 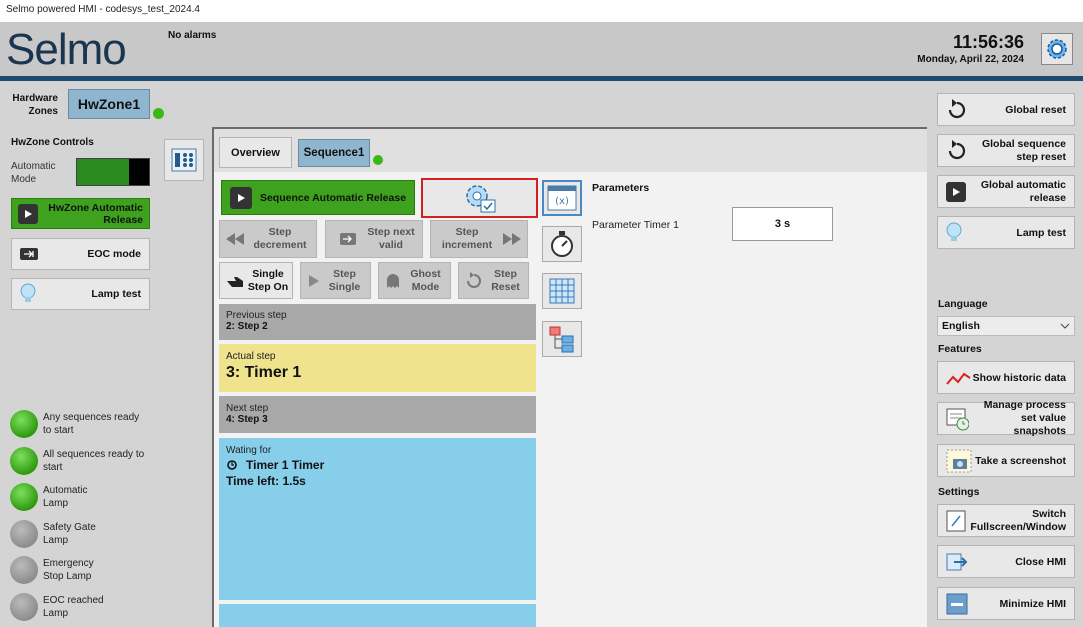 What do you see at coordinates (114, 254) in the screenshot?
I see `eoc-mode-label: EOC mode` at bounding box center [114, 254].